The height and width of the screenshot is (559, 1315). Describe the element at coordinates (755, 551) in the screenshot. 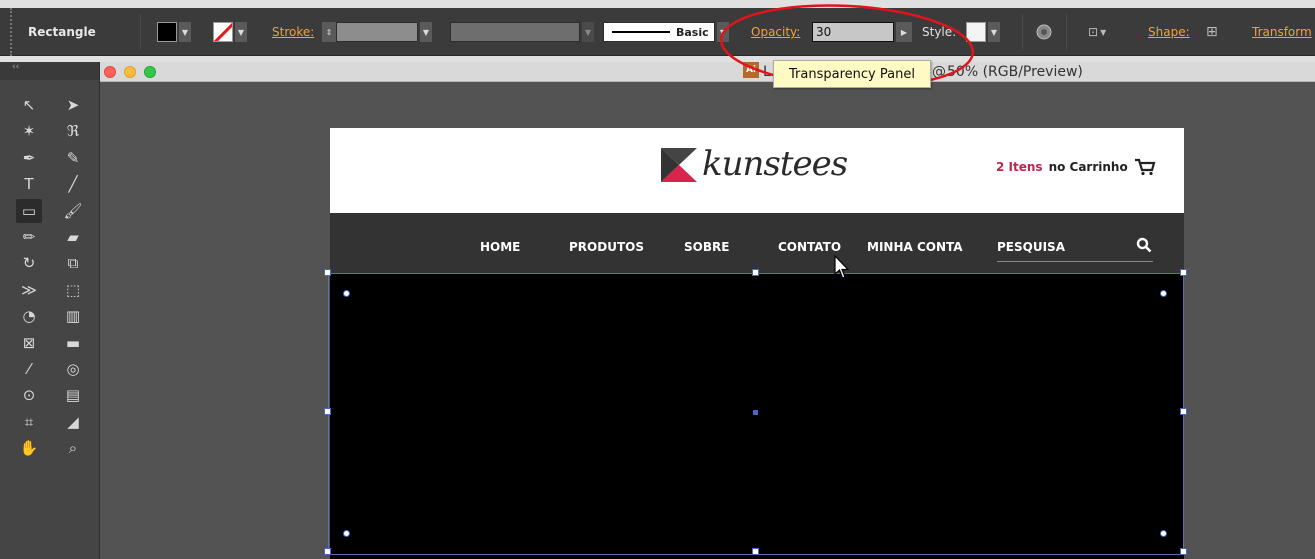

I see `resize-handle-bottom` at that location.